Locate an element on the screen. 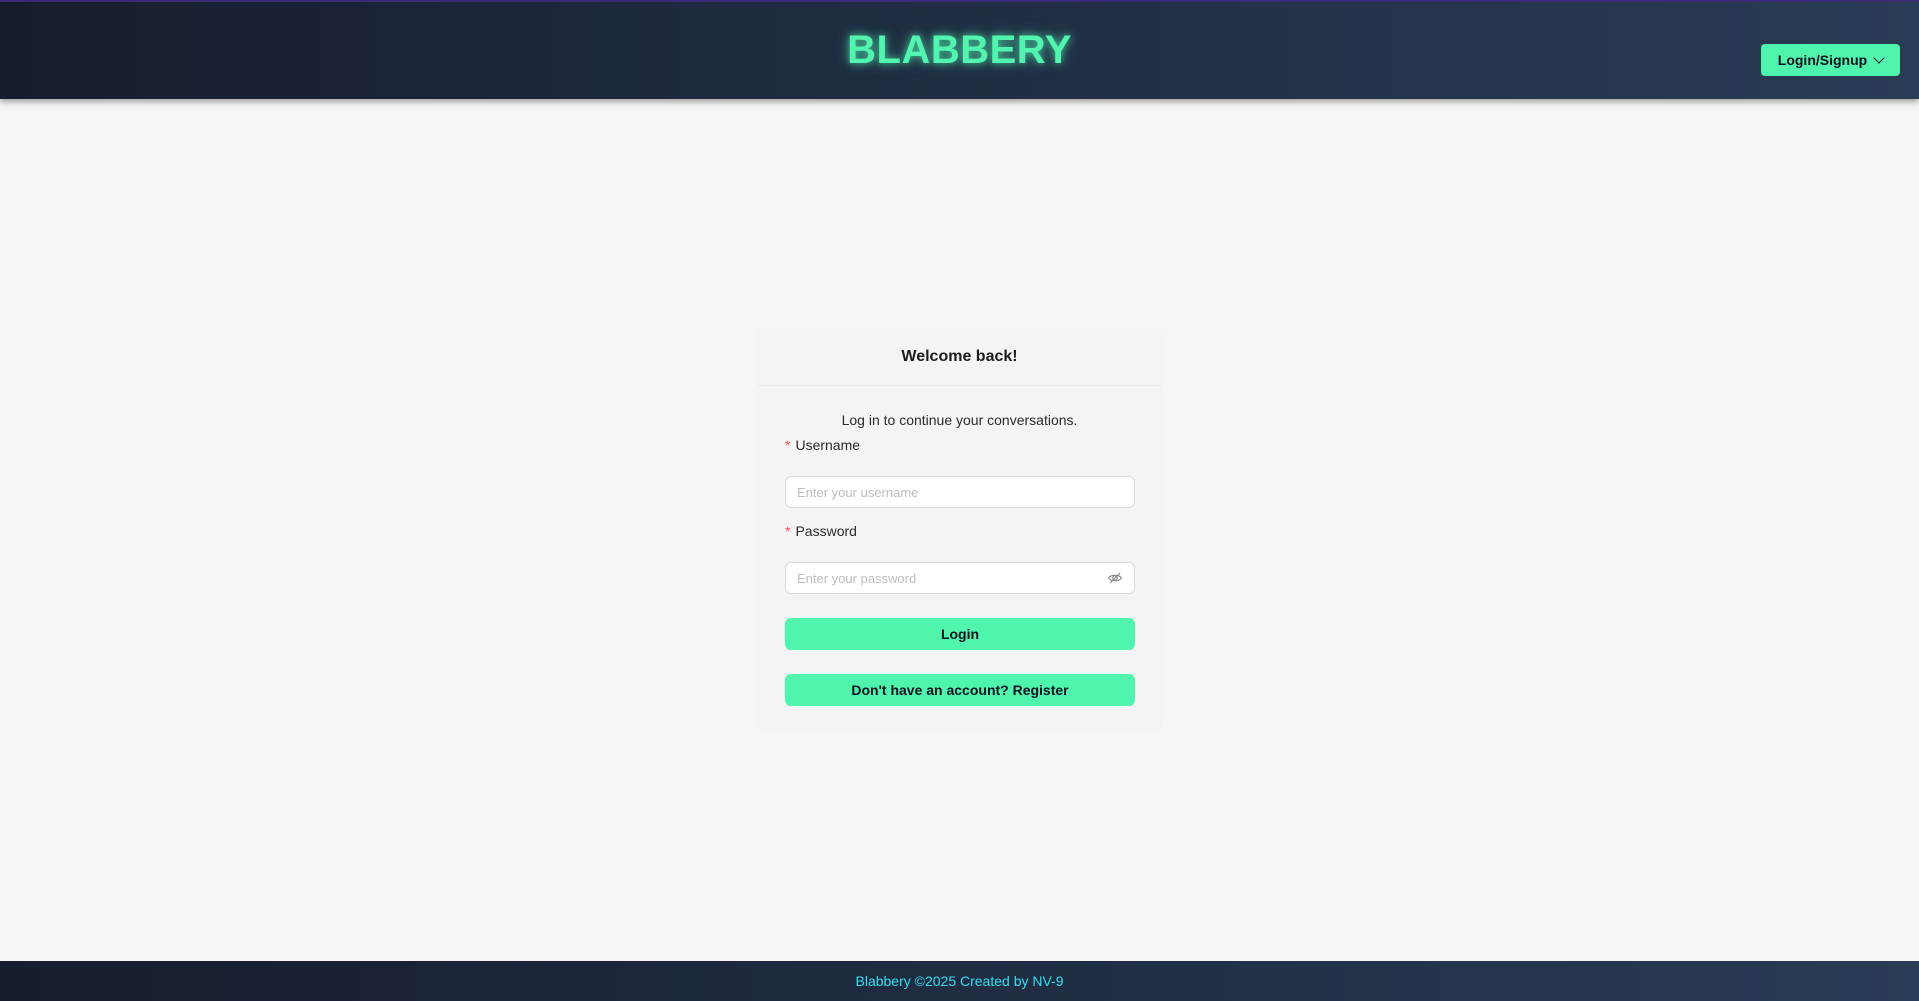  login-subtitle: Log in to continue your conversations. is located at coordinates (959, 420).